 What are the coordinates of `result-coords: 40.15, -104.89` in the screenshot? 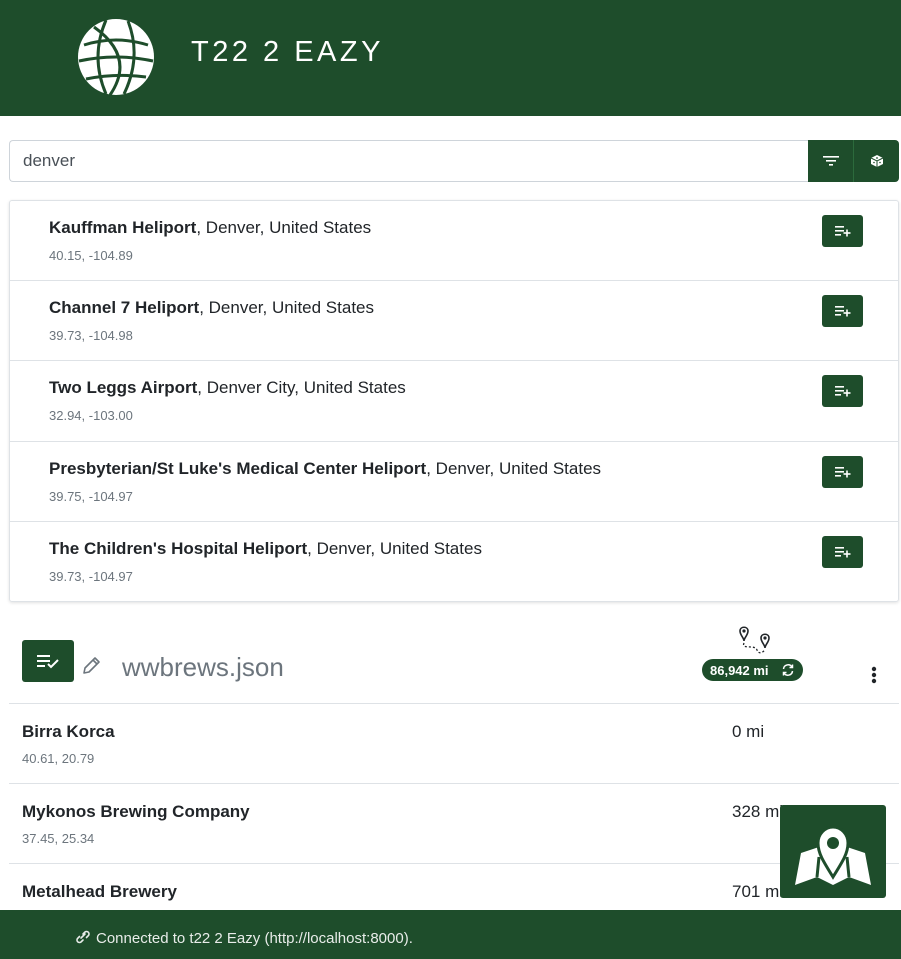 It's located at (91, 255).